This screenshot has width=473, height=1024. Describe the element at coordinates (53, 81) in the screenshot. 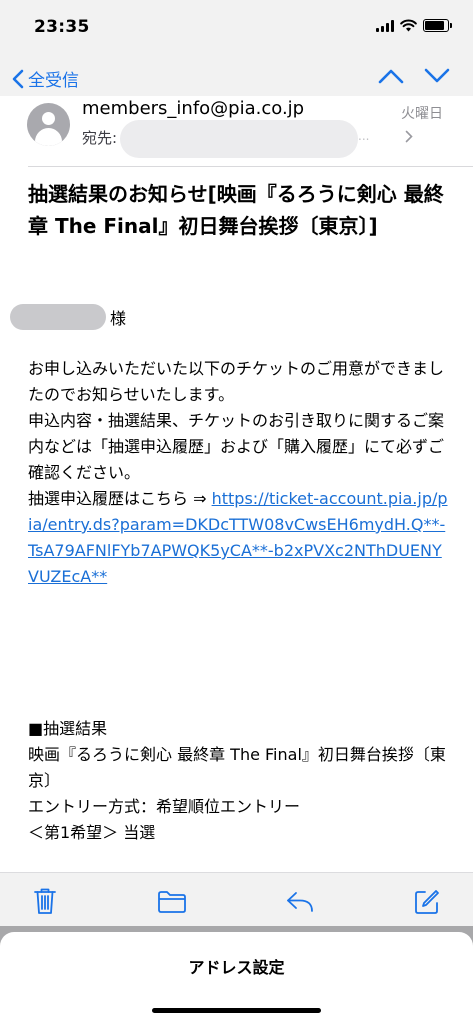

I see `back-label: 全受信` at that location.